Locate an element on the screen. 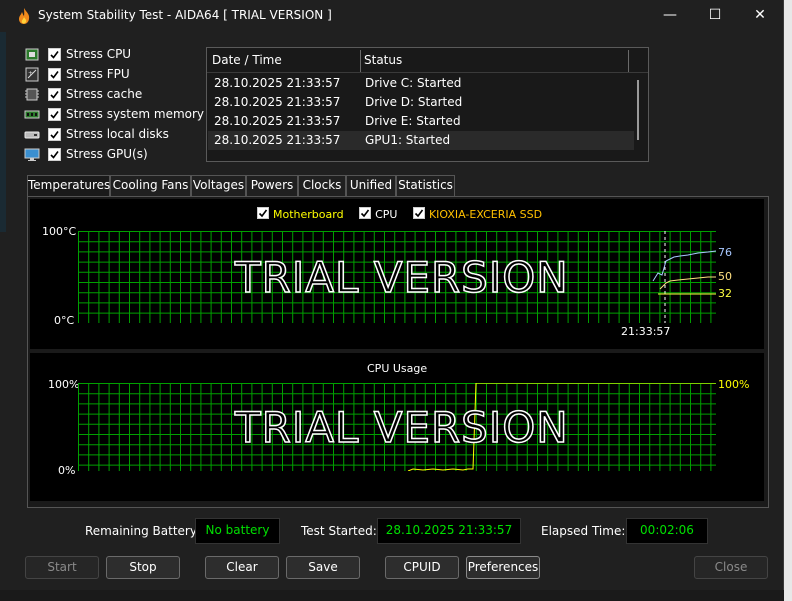  memory-module-icon is located at coordinates (32, 114).